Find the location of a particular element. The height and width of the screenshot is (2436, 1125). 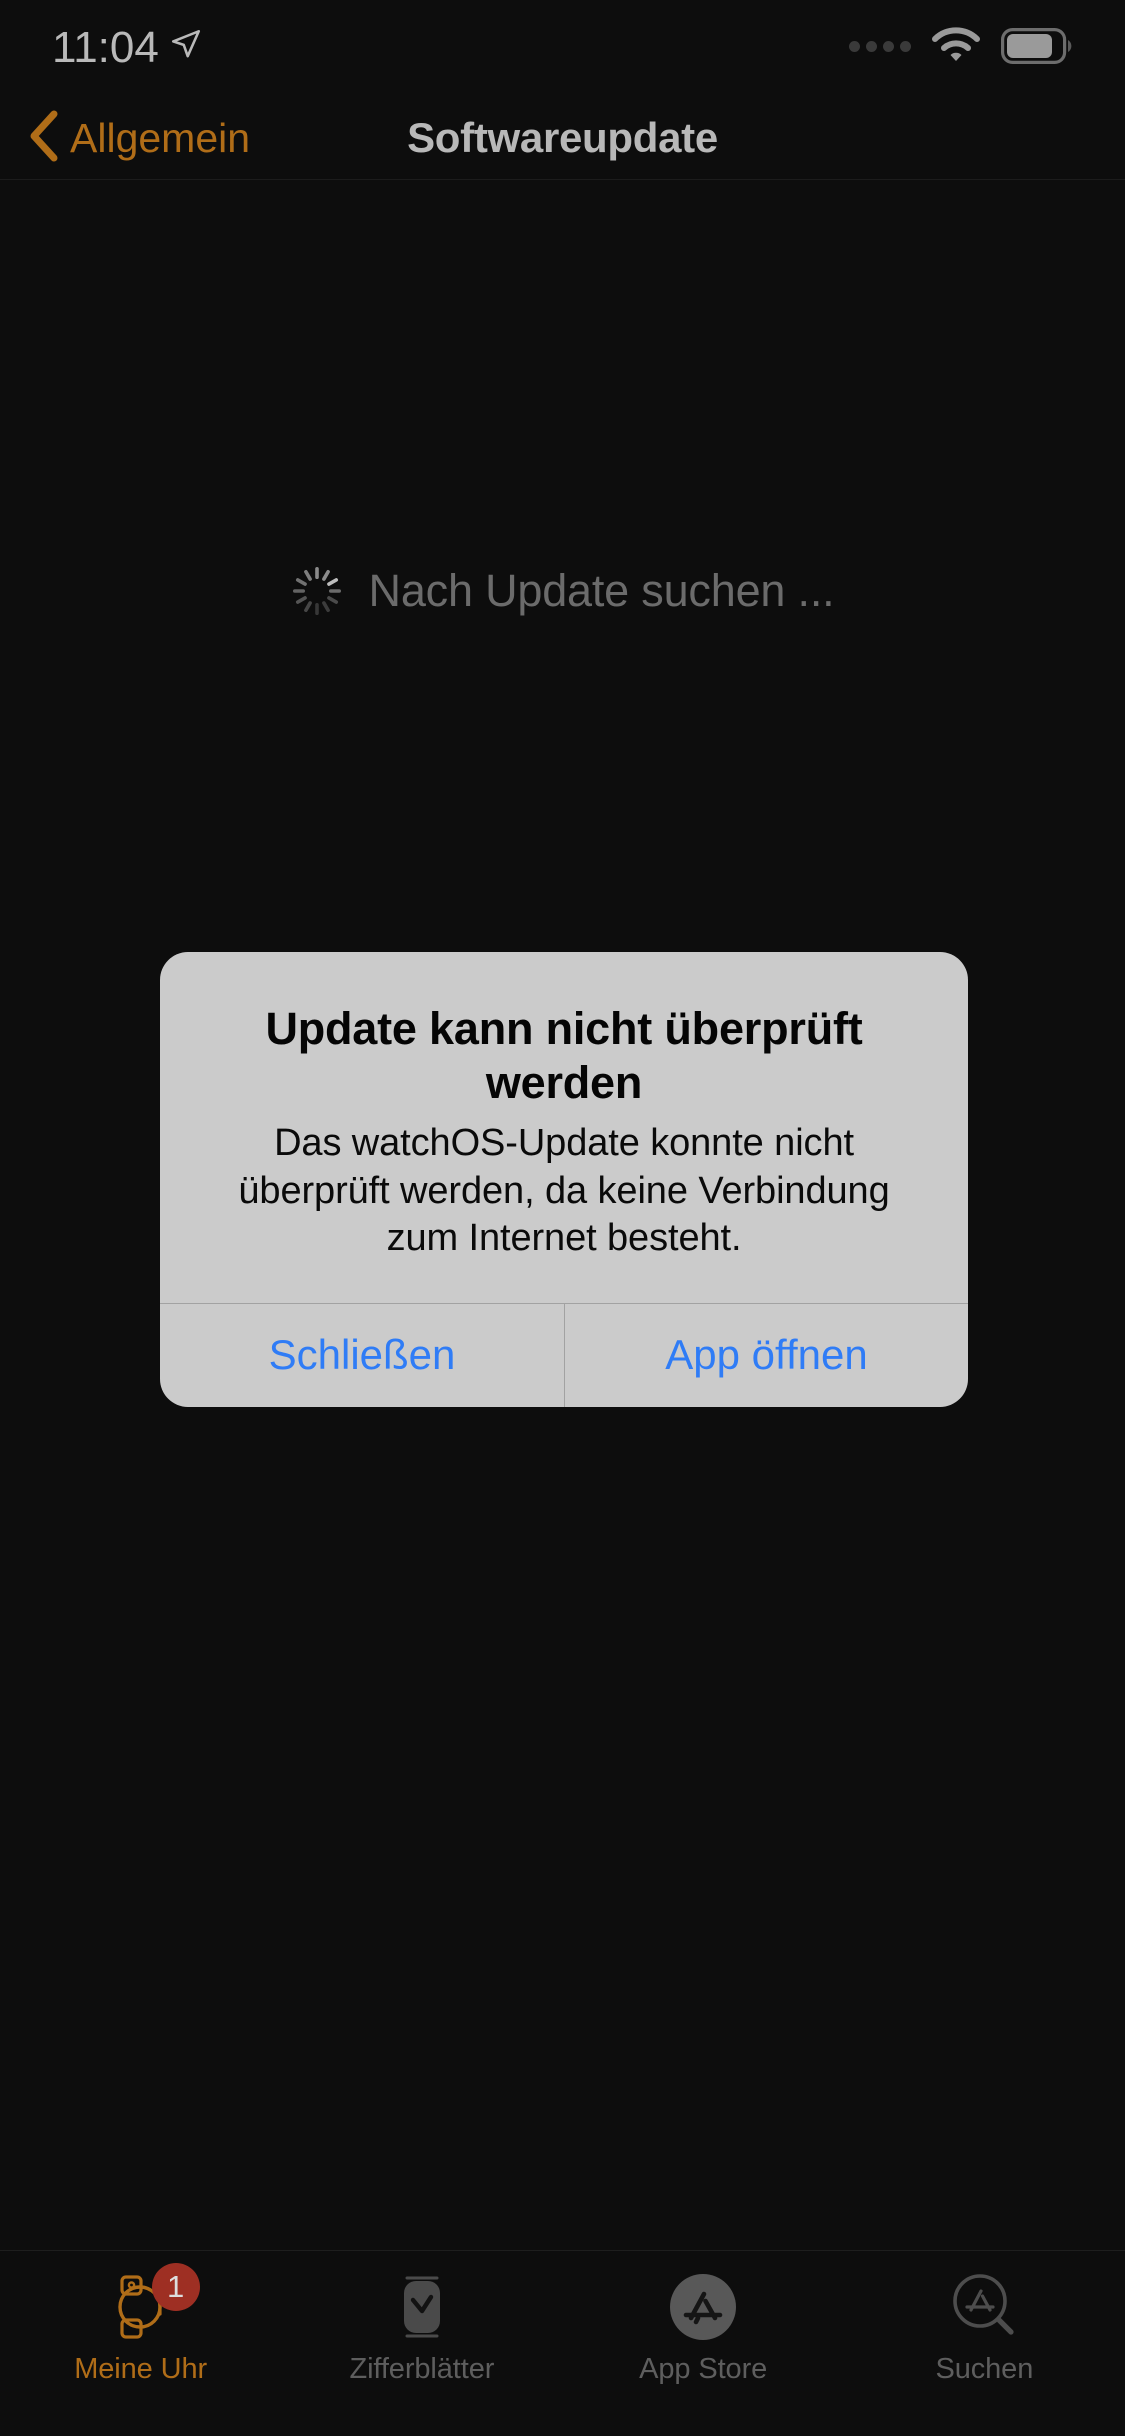

dismiss-button: Schließen is located at coordinates (362, 1355).